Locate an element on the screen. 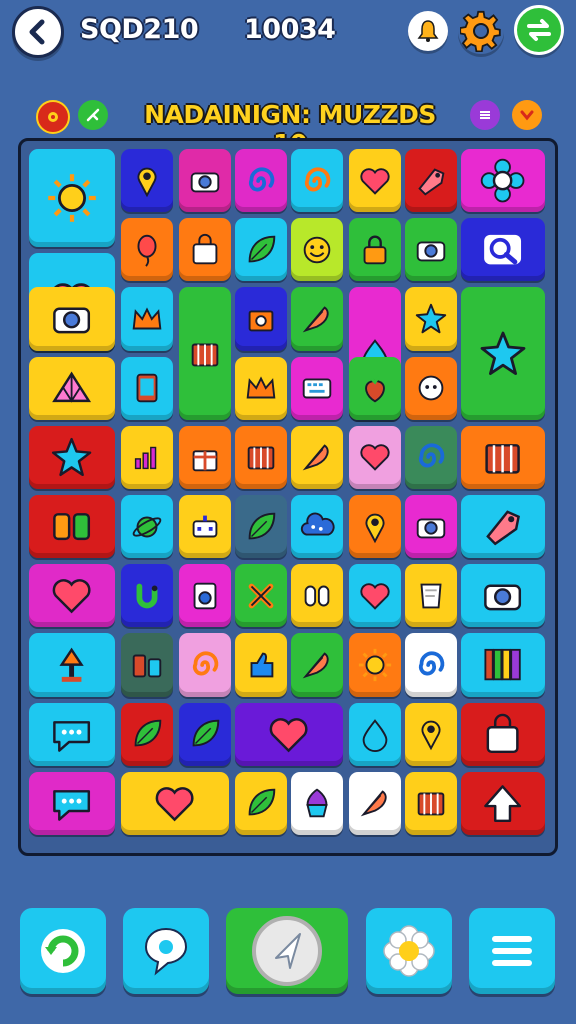 Image resolution: width=576 pixels, height=1024 pixels. tile-lock is located at coordinates (375, 250).